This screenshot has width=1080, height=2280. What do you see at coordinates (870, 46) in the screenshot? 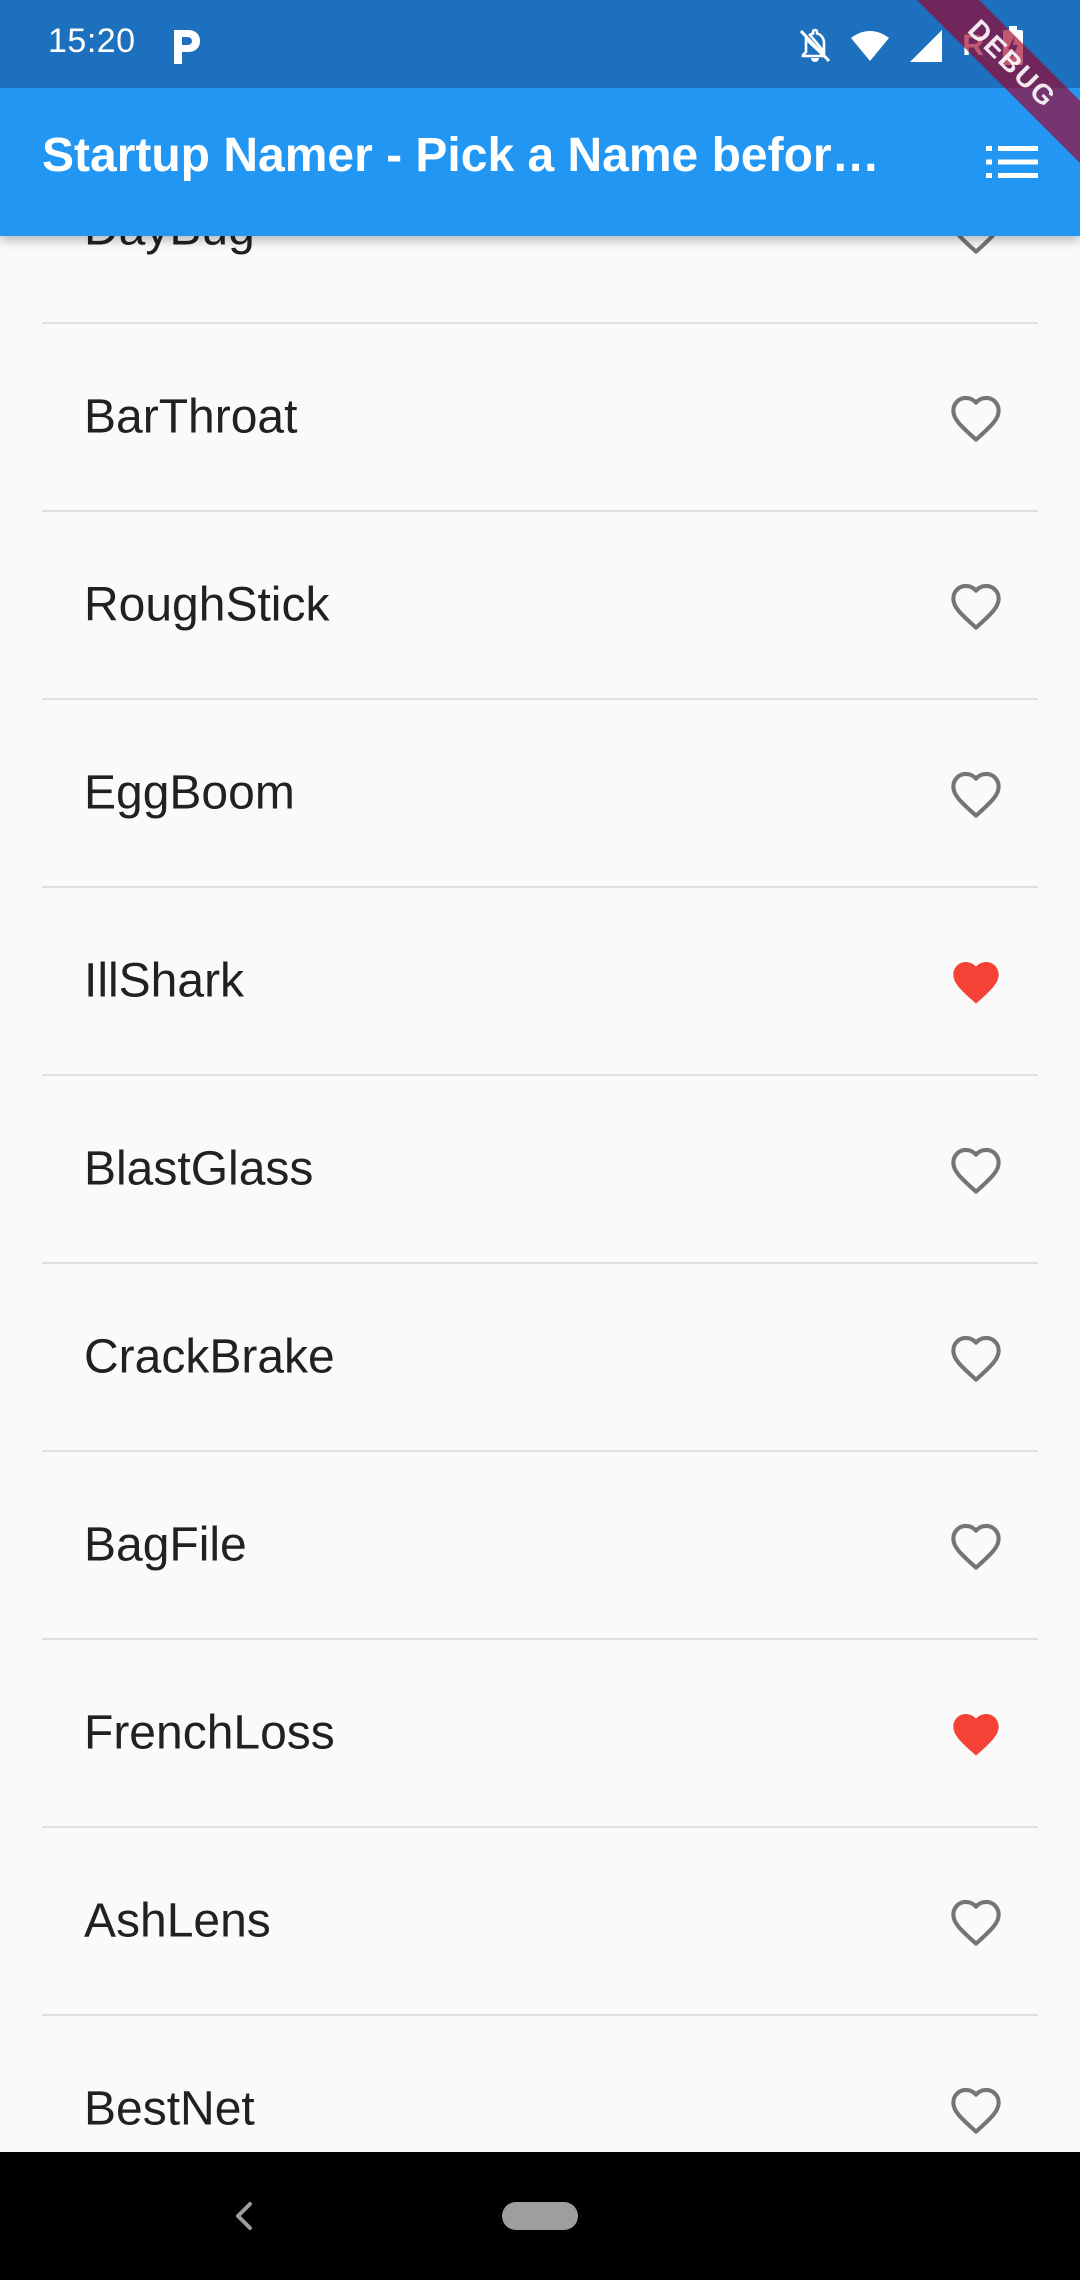
I see `wifi-icon` at bounding box center [870, 46].